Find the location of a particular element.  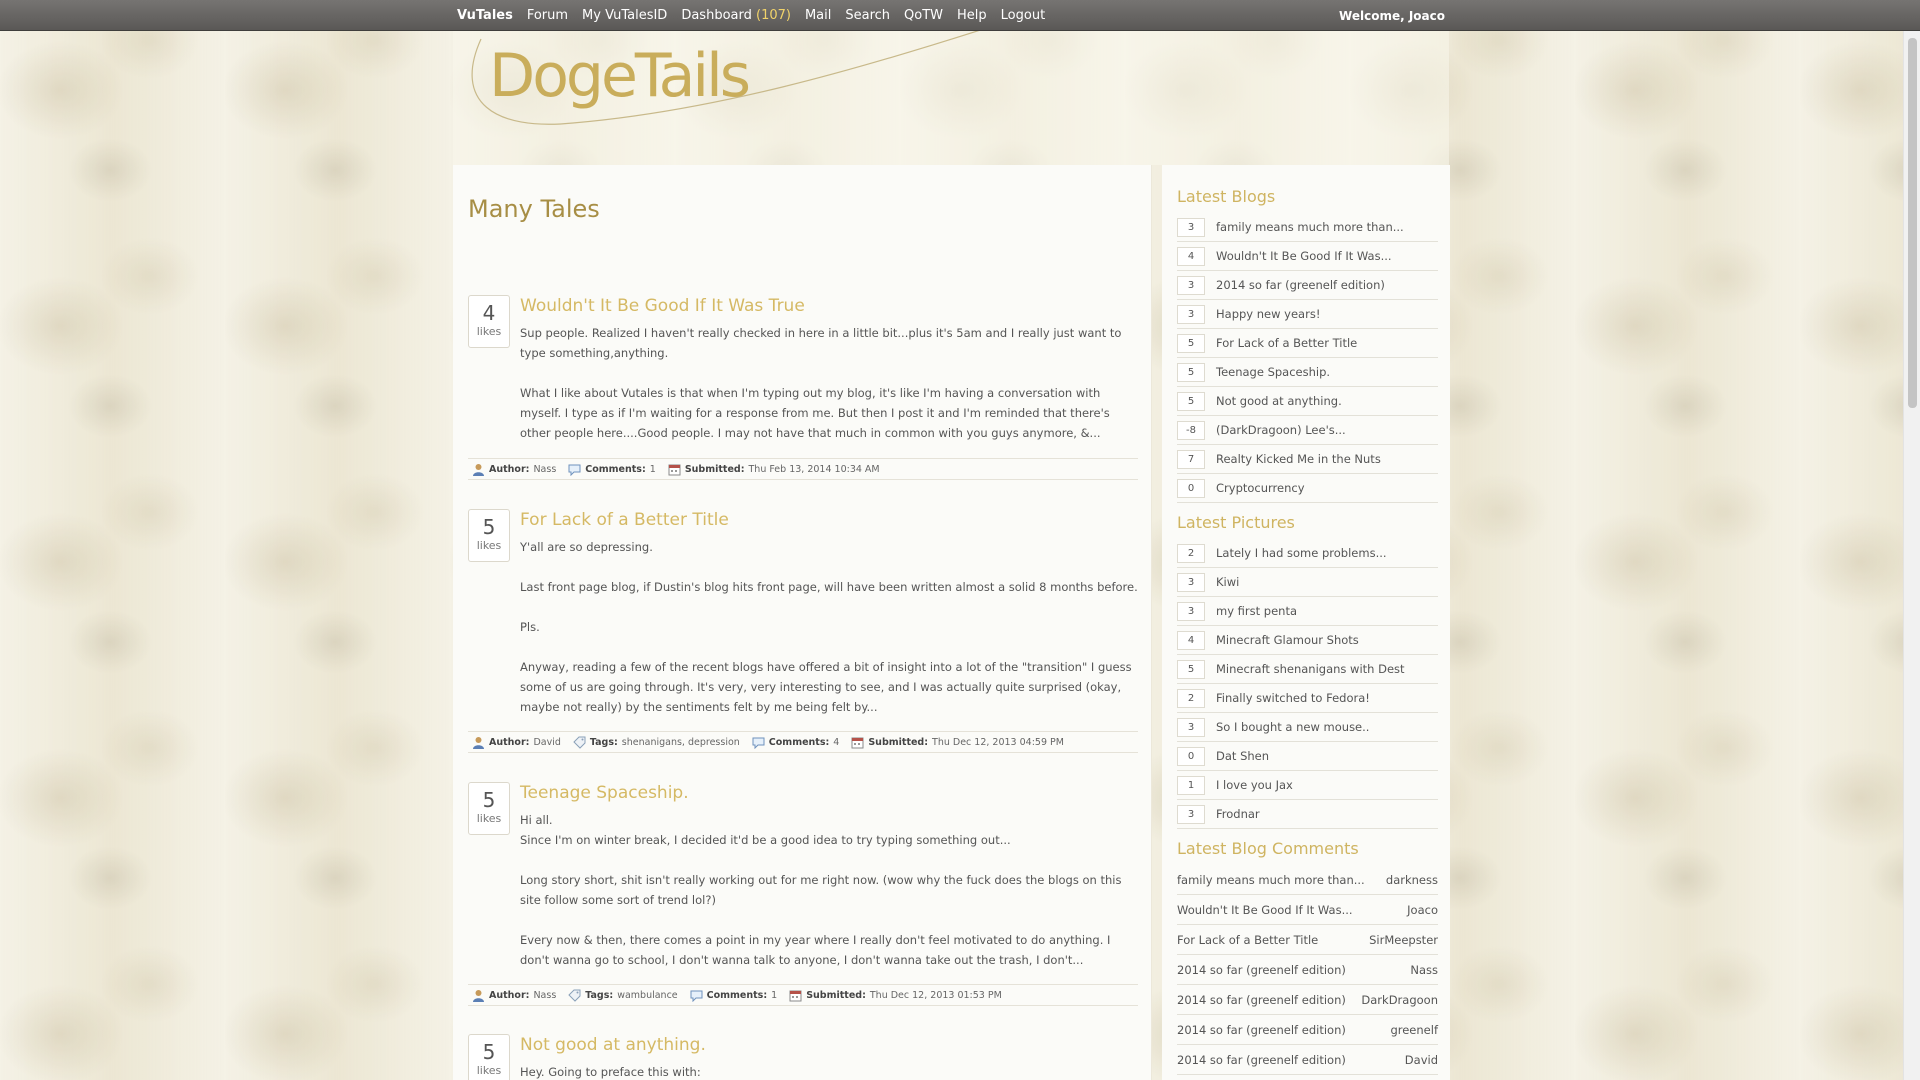

comment-user: greenelf is located at coordinates (1414, 1030).